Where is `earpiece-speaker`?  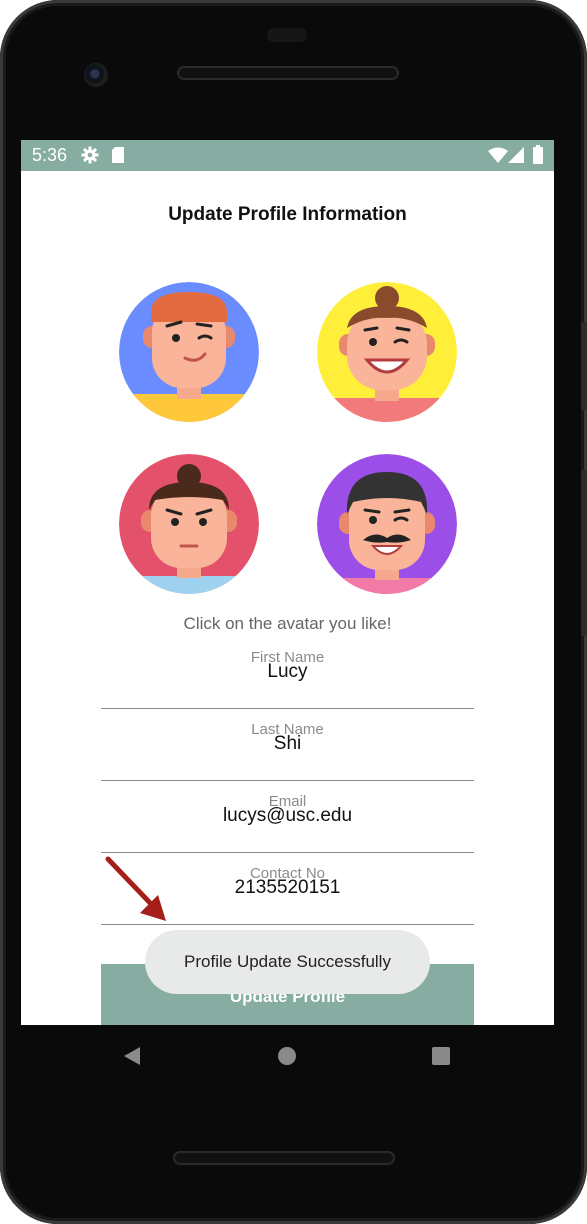
earpiece-speaker is located at coordinates (288, 73).